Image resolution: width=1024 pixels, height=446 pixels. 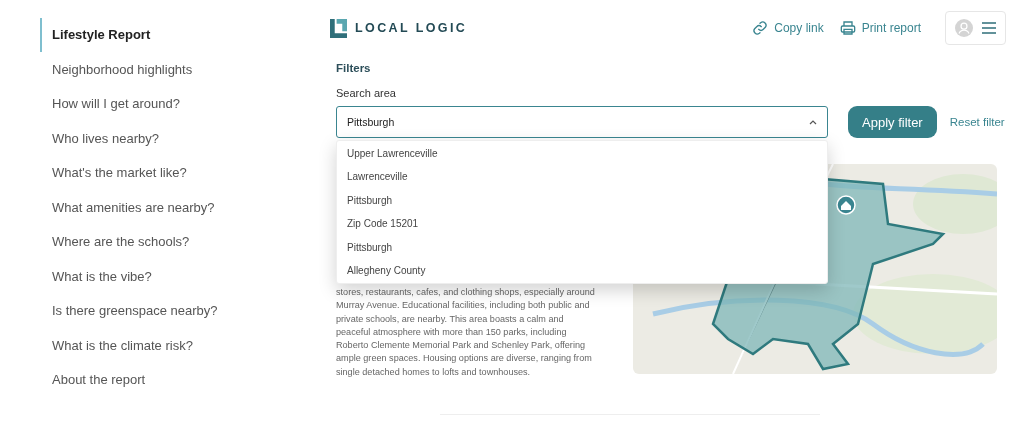 What do you see at coordinates (354, 68) in the screenshot?
I see `filters-heading: Filters` at bounding box center [354, 68].